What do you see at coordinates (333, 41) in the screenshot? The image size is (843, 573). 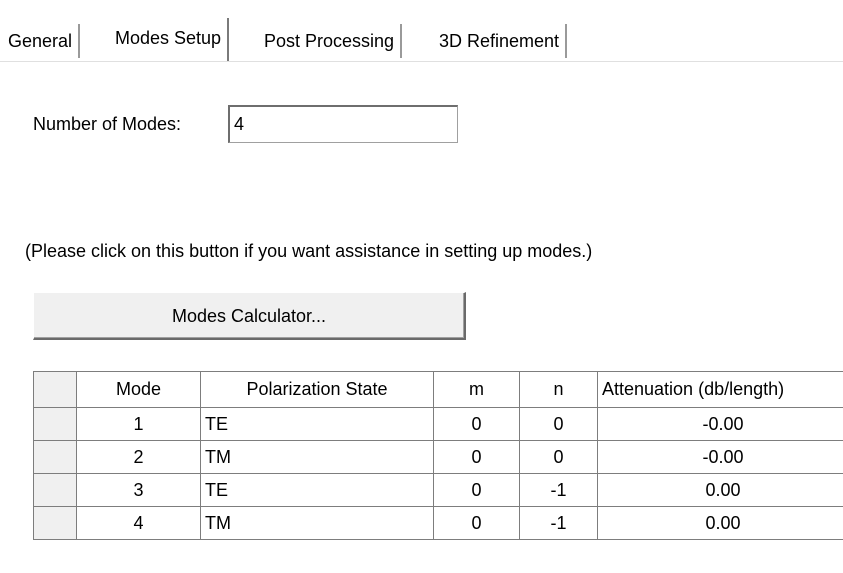 I see `tab-post-processing: Post Processing` at bounding box center [333, 41].